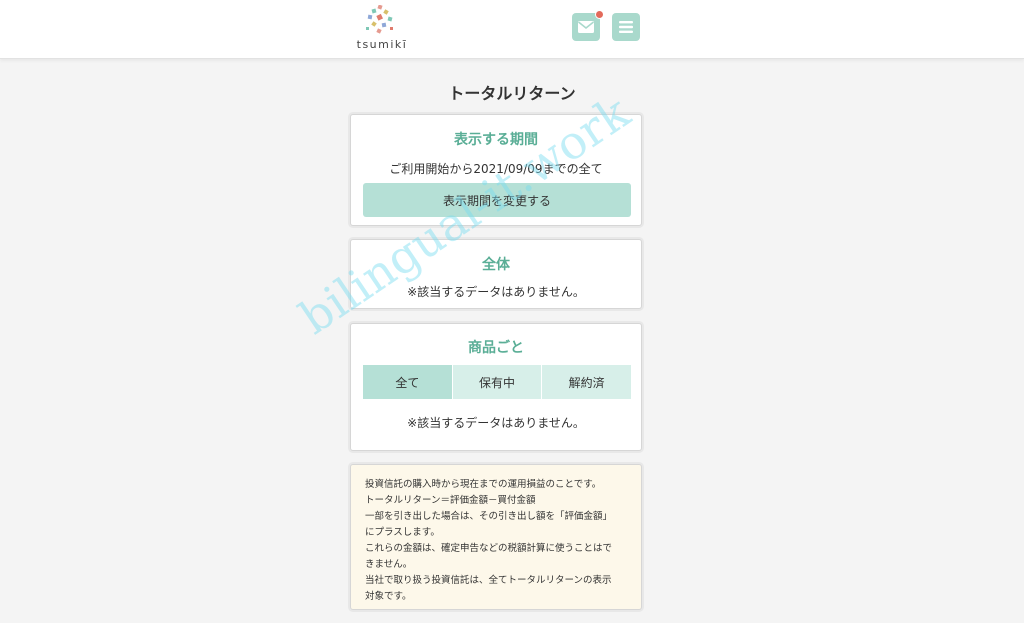 Image resolution: width=1024 pixels, height=623 pixels. Describe the element at coordinates (587, 382) in the screenshot. I see `tab-cancelled: 解約済` at that location.